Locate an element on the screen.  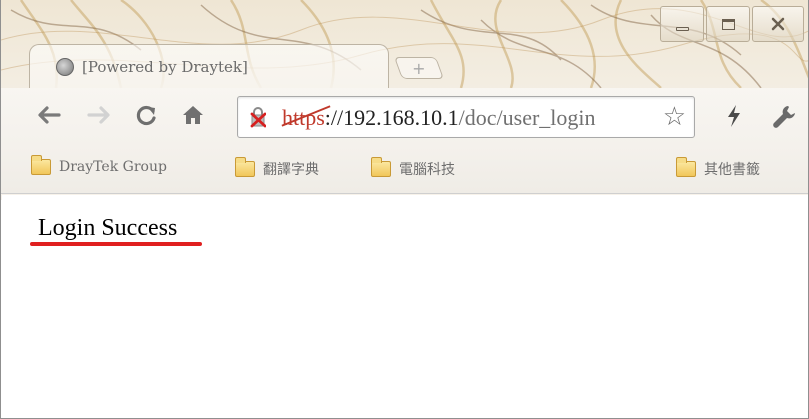
bookmark-folder-computer-tech: 電腦科技 is located at coordinates (413, 168).